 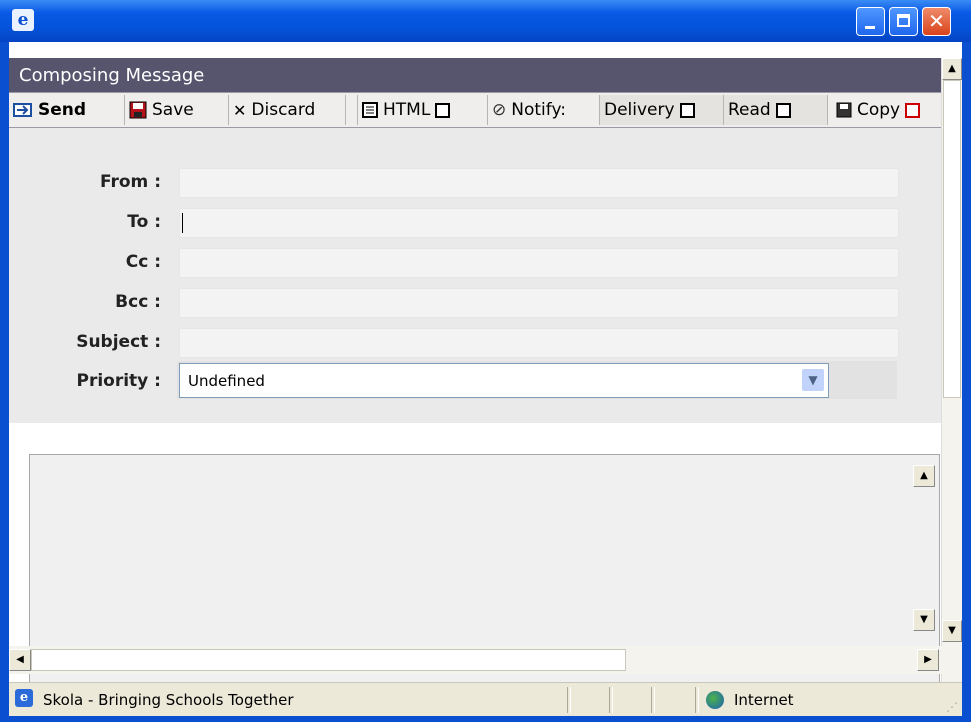 I want to click on delivery-checkbox, so click(x=687, y=110).